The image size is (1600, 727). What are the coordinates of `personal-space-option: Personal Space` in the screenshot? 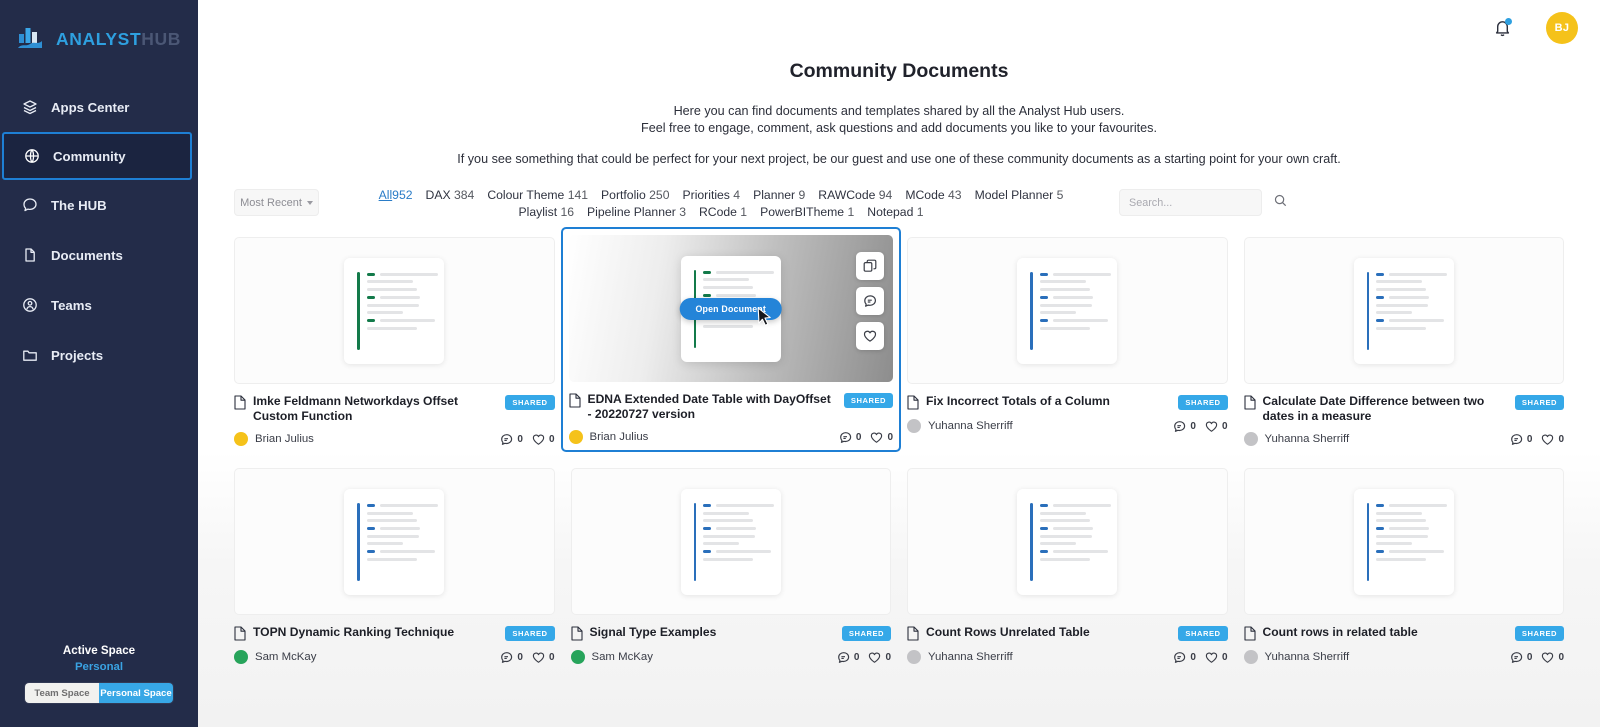 It's located at (136, 693).